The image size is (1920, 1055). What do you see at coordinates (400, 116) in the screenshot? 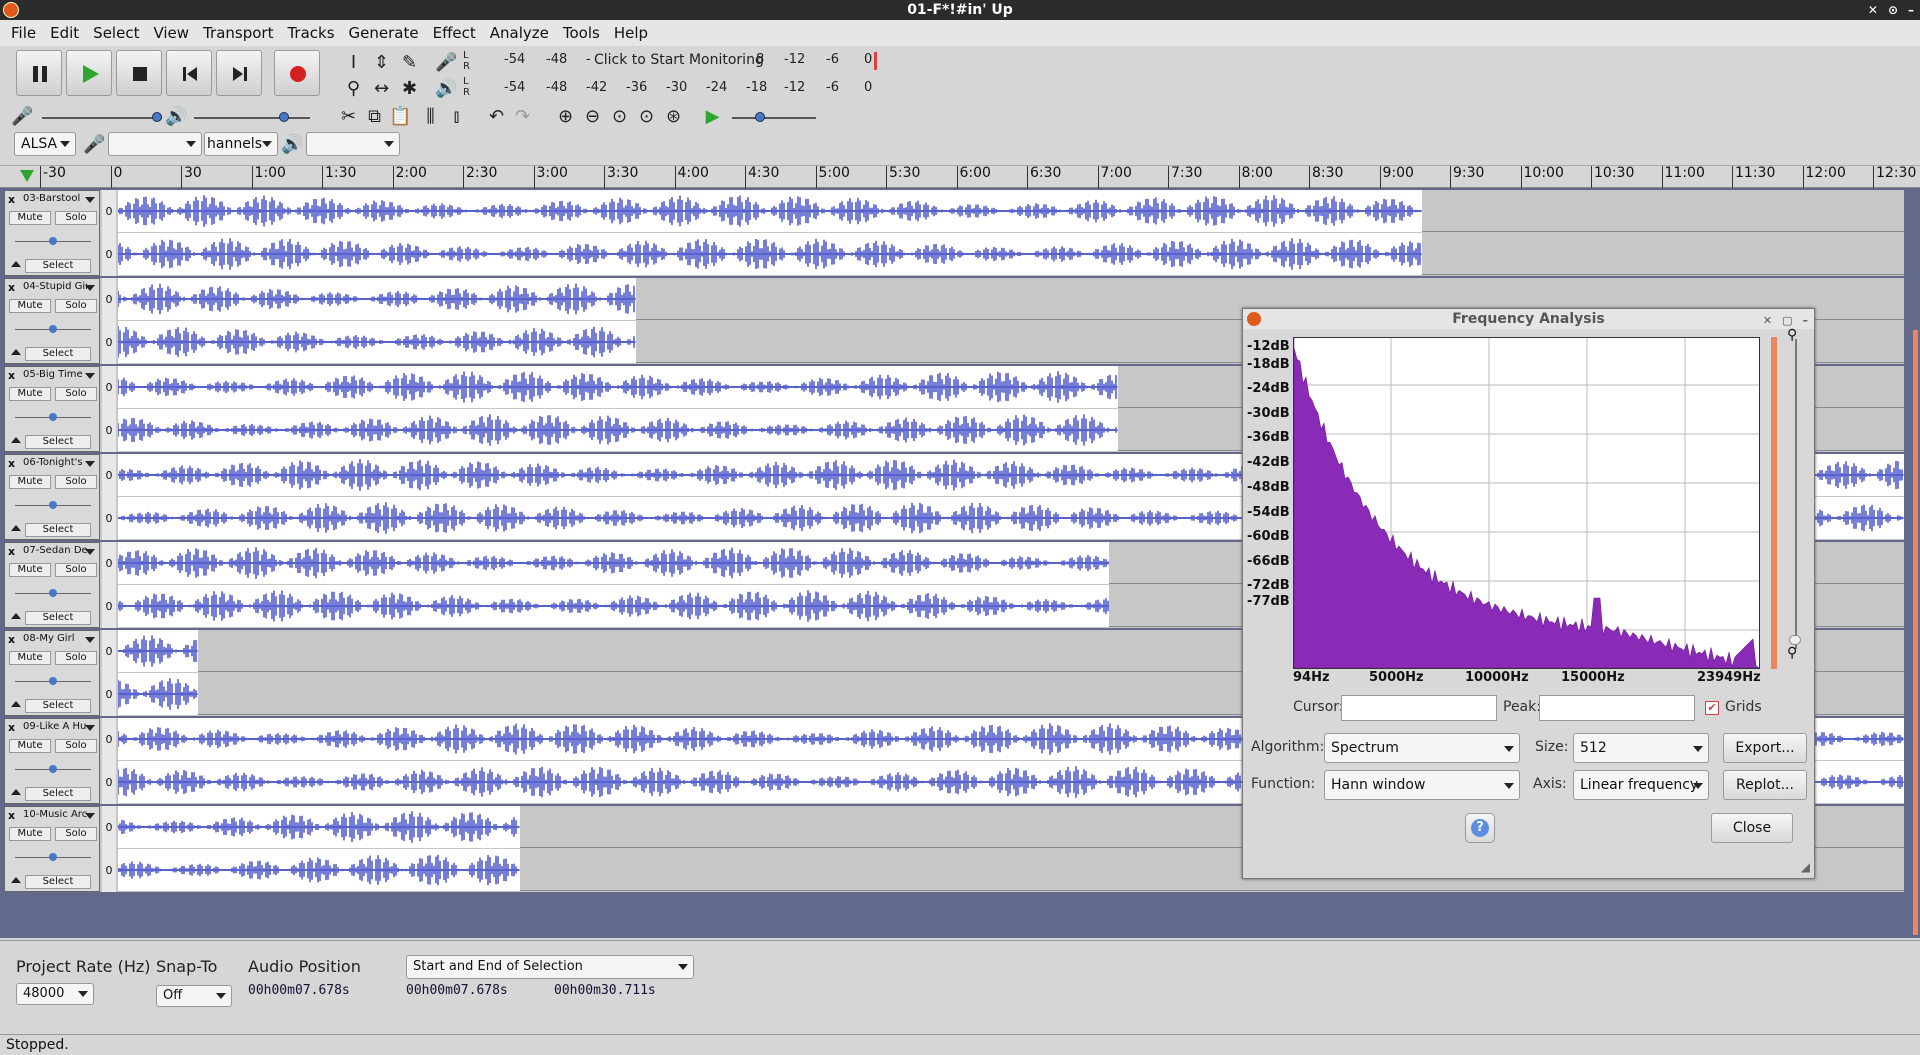
I see `paste-icon: 📋` at bounding box center [400, 116].